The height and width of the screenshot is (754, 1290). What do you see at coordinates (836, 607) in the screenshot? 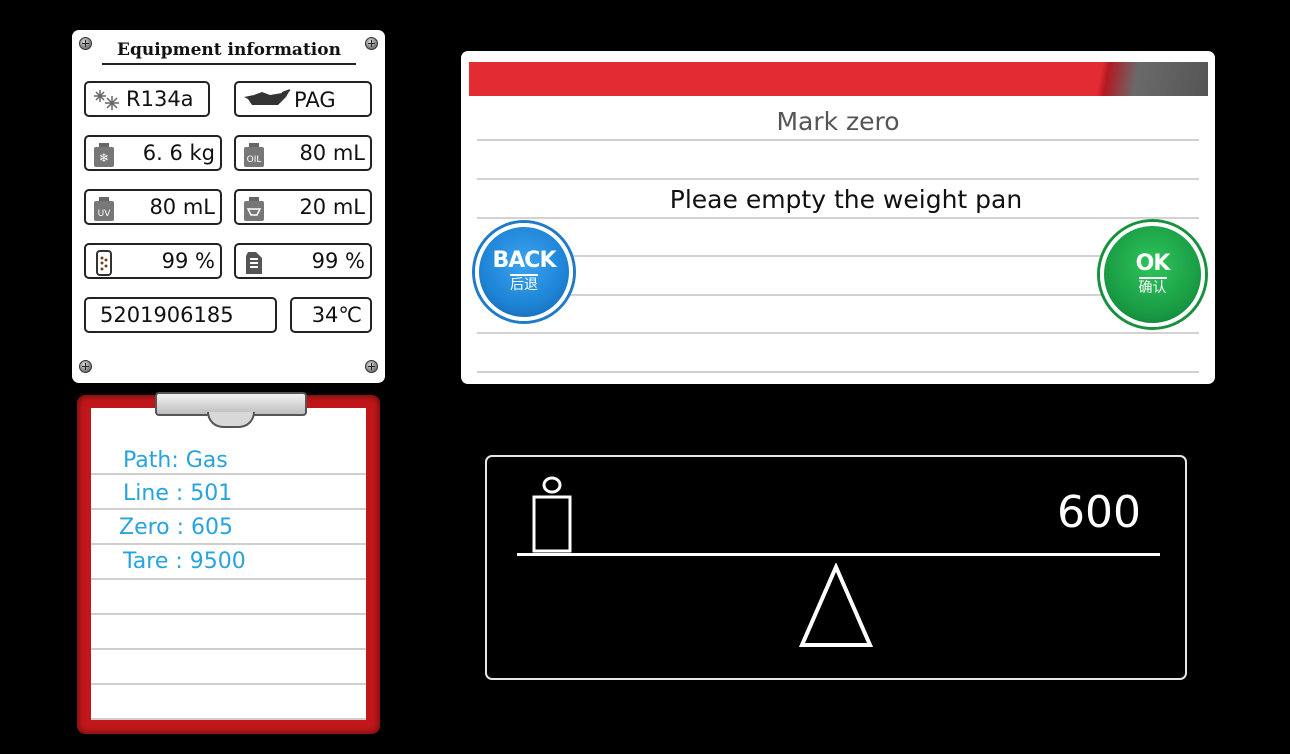
I see `triangle-pointer-icon` at bounding box center [836, 607].